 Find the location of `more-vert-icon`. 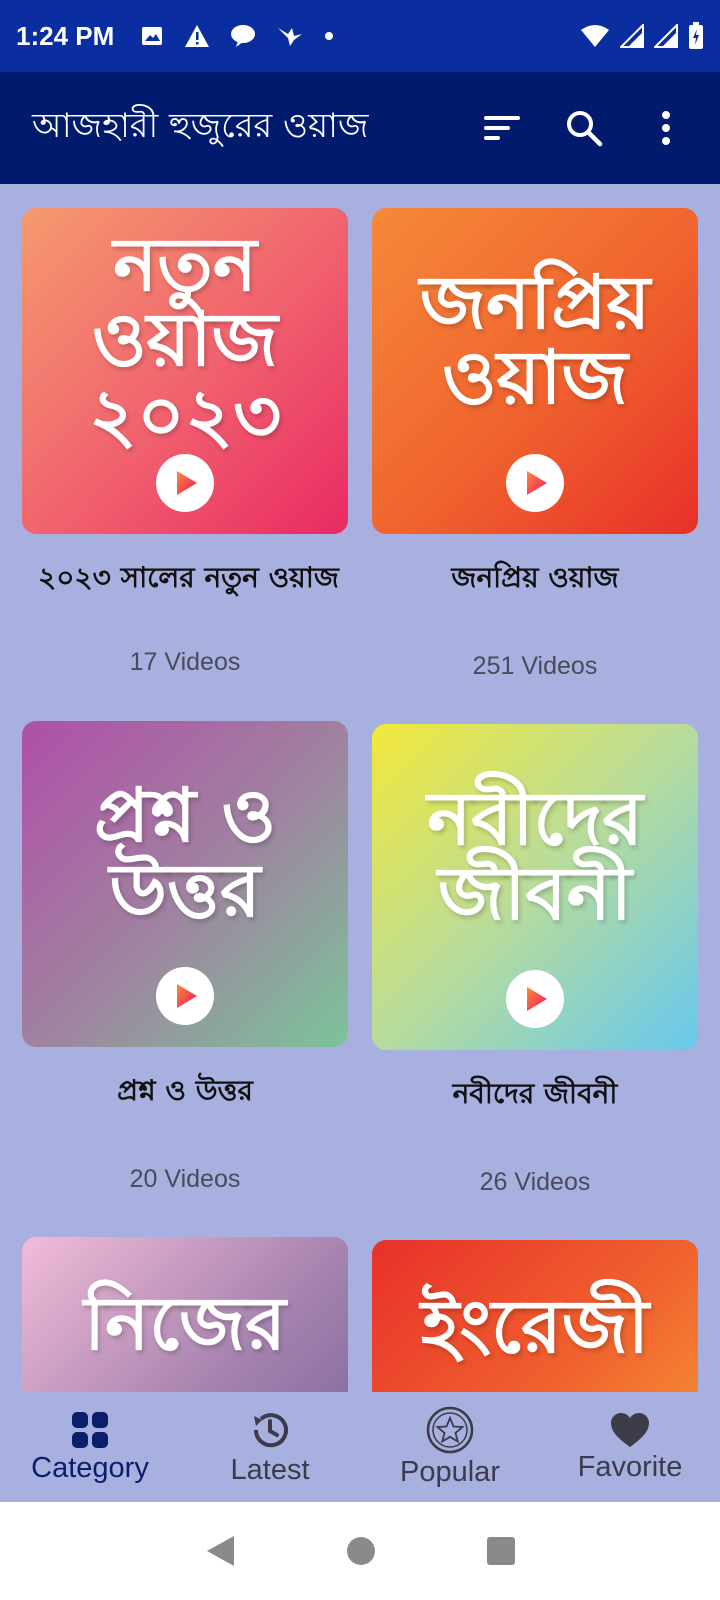

more-vert-icon is located at coordinates (666, 128).